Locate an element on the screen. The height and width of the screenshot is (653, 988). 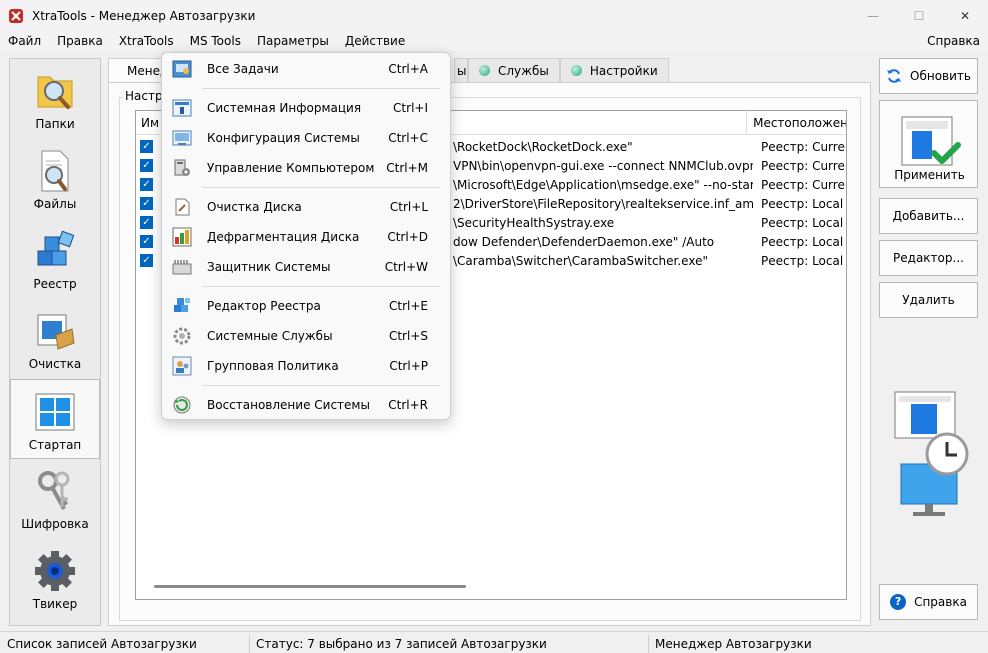
startup-schedule-icon is located at coordinates (931, 453).